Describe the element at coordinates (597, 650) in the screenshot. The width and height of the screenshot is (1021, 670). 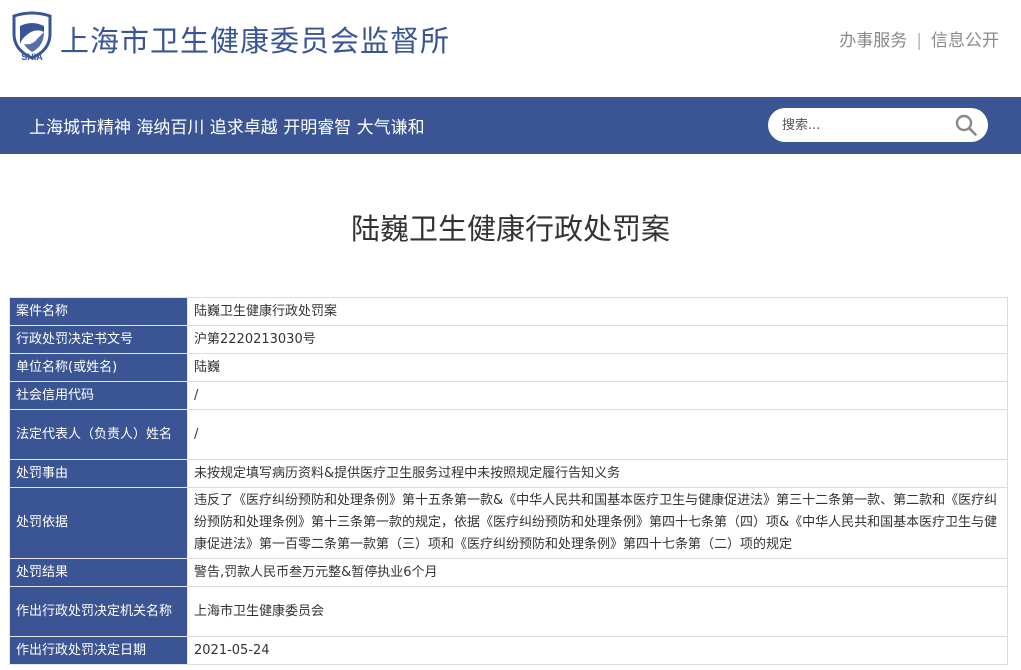
I see `row-value: 2021-05-24` at that location.